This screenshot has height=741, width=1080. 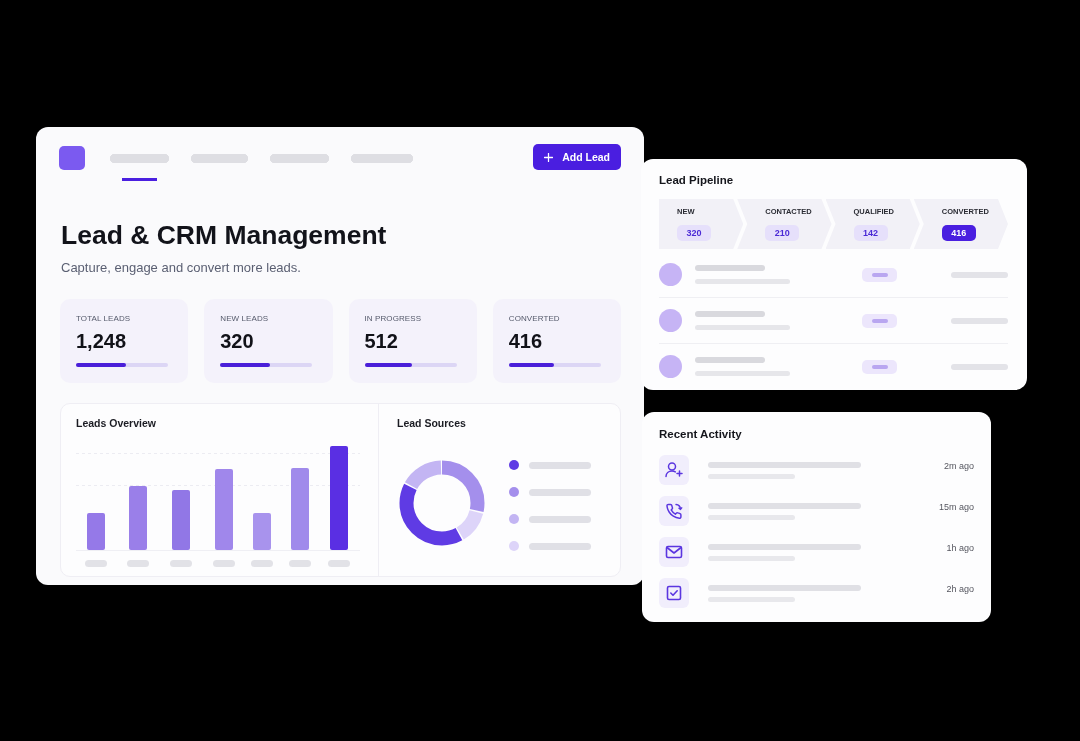 What do you see at coordinates (958, 233) in the screenshot?
I see `stage-count: 416` at bounding box center [958, 233].